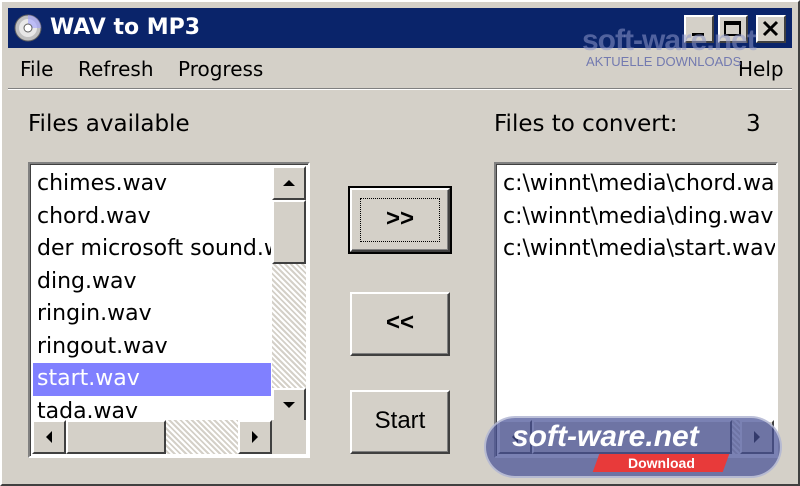 Image resolution: width=800 pixels, height=486 pixels. I want to click on start-button: Start, so click(400, 422).